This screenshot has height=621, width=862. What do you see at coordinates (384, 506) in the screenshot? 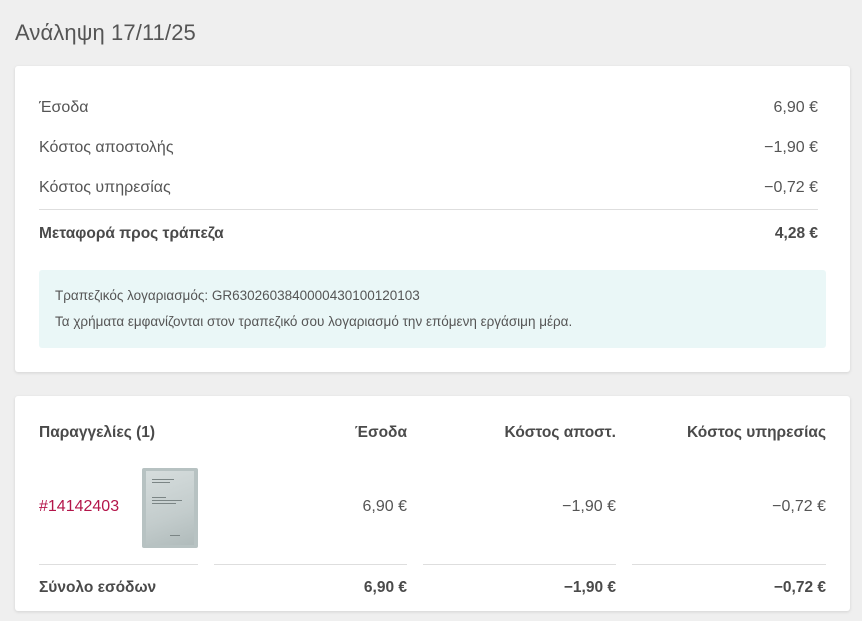
I see `order-income: 6,90 €` at bounding box center [384, 506].